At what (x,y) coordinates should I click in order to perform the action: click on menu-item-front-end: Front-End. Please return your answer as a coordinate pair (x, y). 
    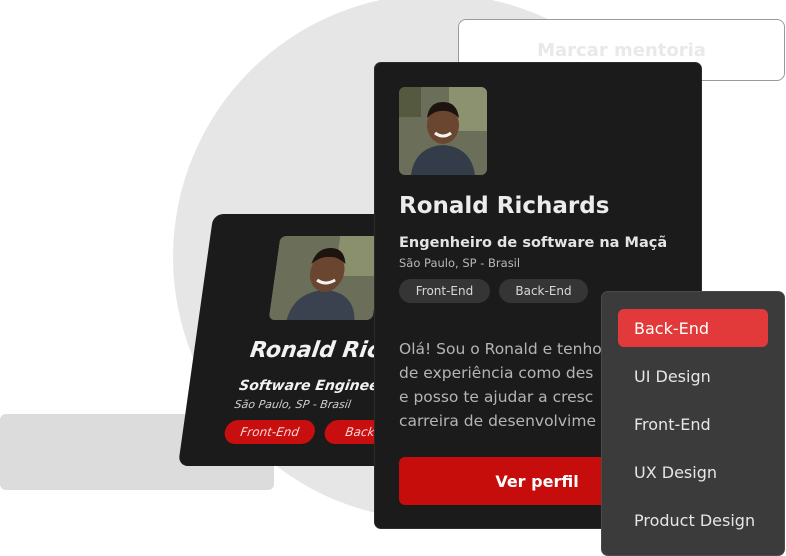
    Looking at the image, I should click on (693, 424).